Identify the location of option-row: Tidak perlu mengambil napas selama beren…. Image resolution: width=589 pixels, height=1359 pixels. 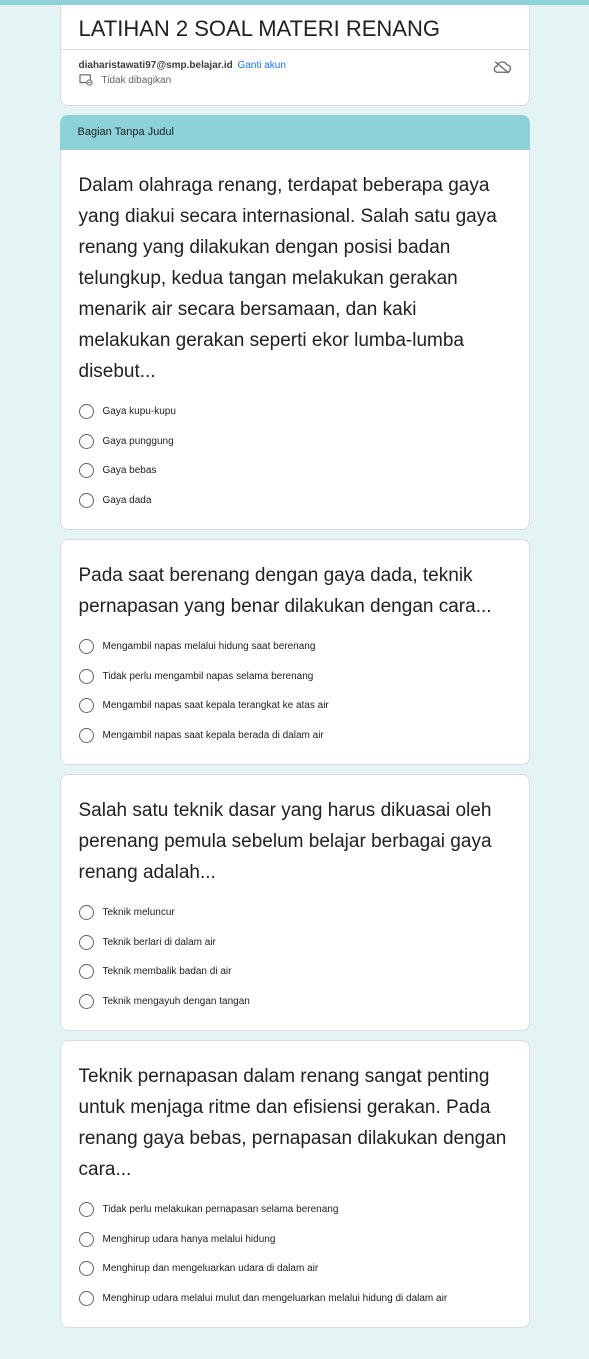
(294, 677).